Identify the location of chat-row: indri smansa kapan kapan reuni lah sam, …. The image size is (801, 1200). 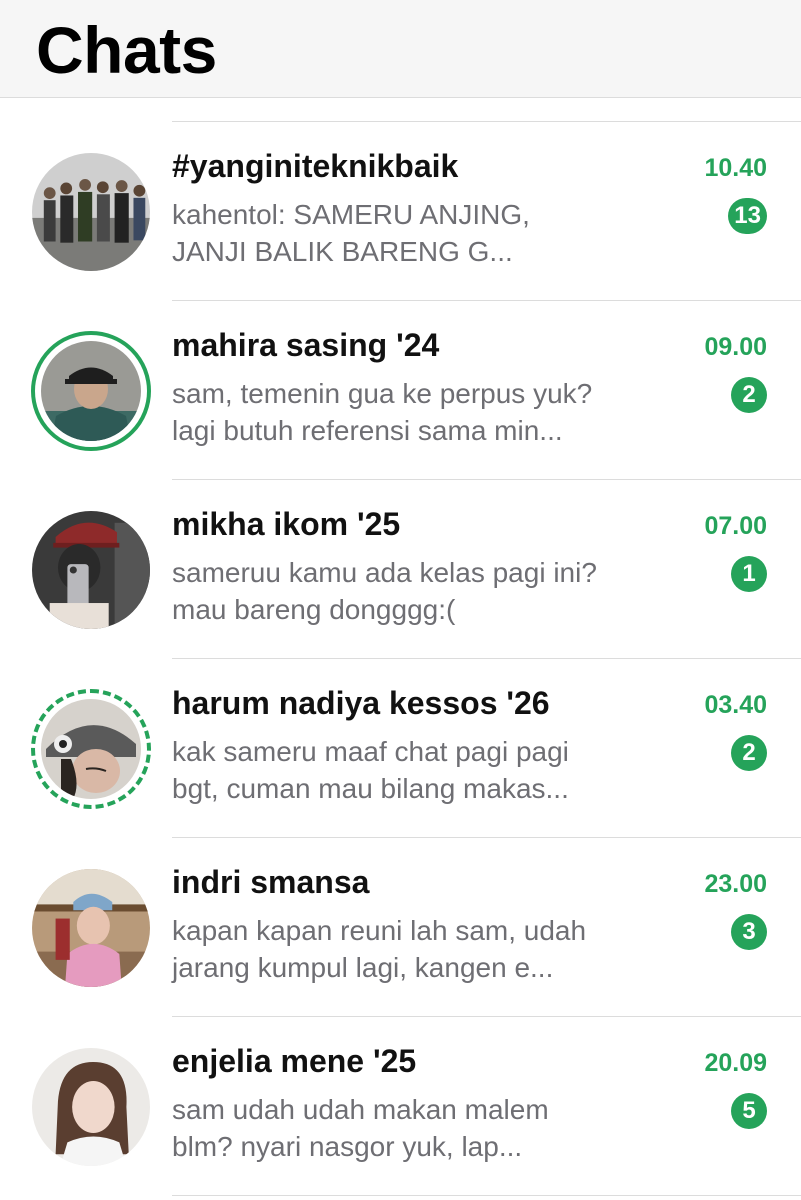
(400, 927).